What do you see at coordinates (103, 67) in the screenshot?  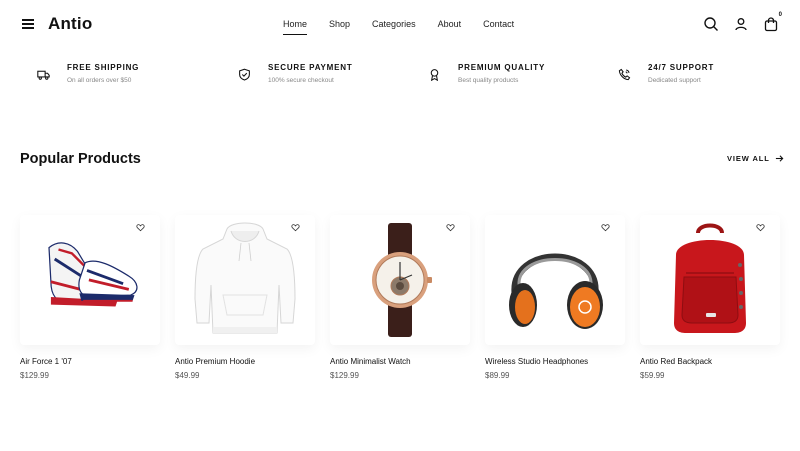 I see `feature-title: FREE SHIPPING` at bounding box center [103, 67].